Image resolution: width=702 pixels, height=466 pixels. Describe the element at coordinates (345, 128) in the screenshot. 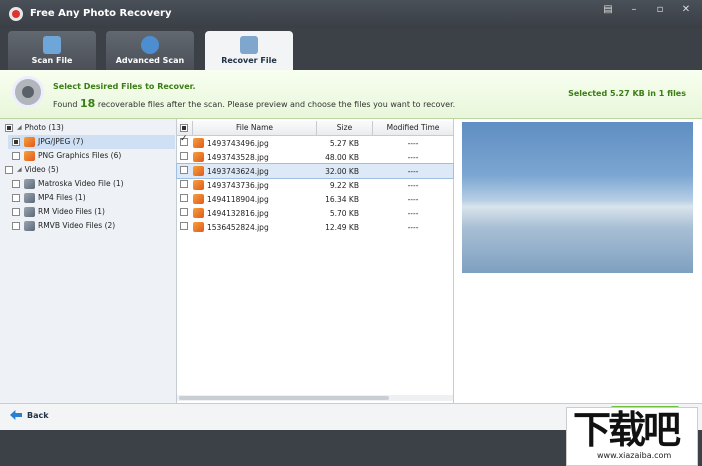

I see `column-size: Size` at that location.